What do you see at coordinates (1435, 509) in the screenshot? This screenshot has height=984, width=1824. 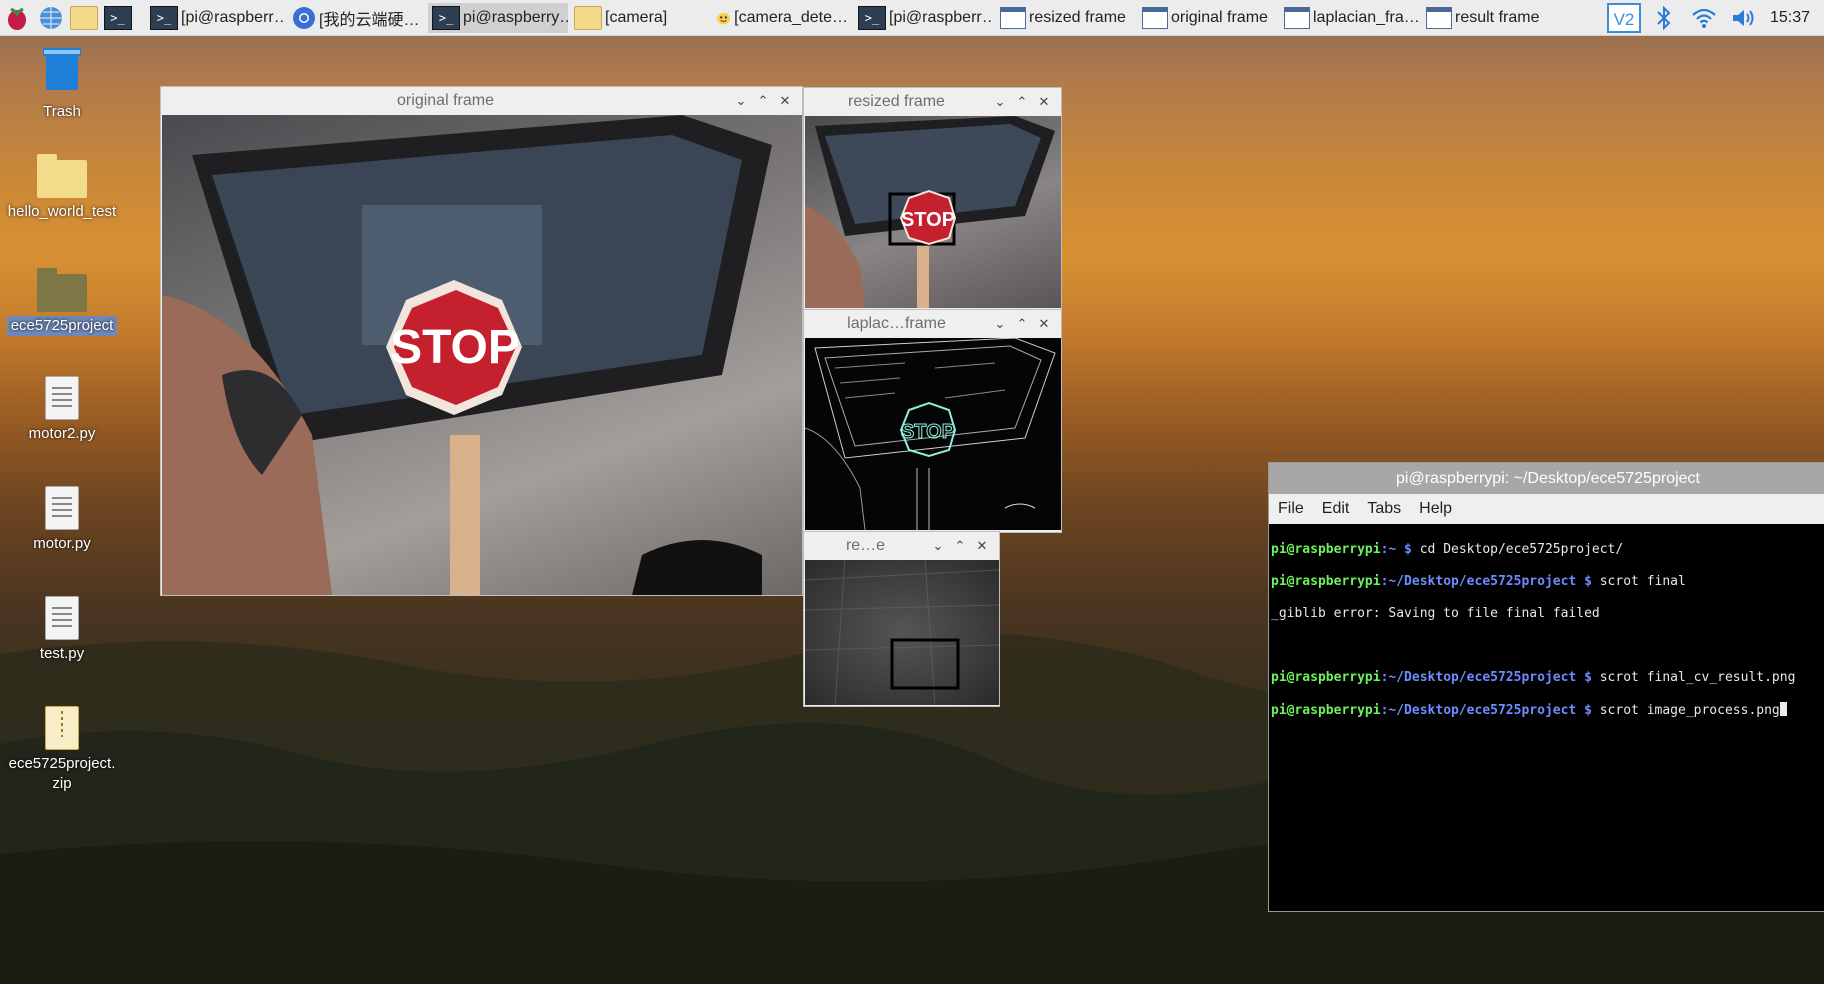 I see `menu-help: Help` at bounding box center [1435, 509].